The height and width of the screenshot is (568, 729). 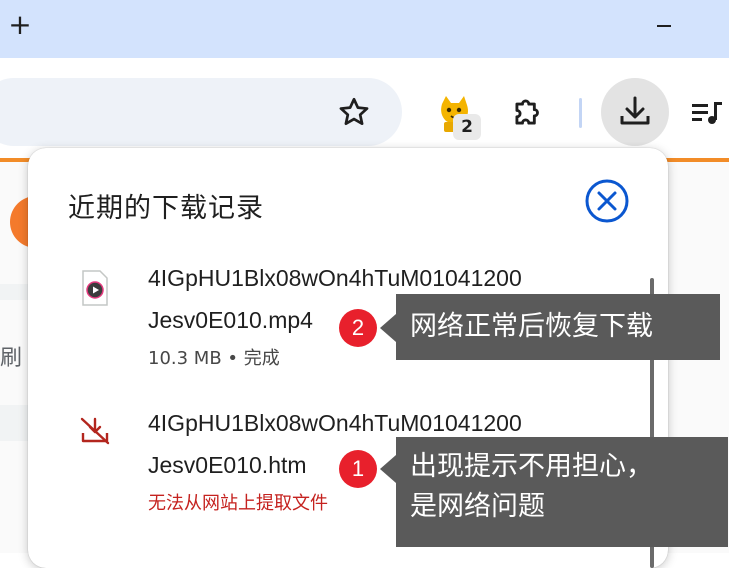 What do you see at coordinates (230, 320) in the screenshot?
I see `download-filename: Jesv0E010.mp4` at bounding box center [230, 320].